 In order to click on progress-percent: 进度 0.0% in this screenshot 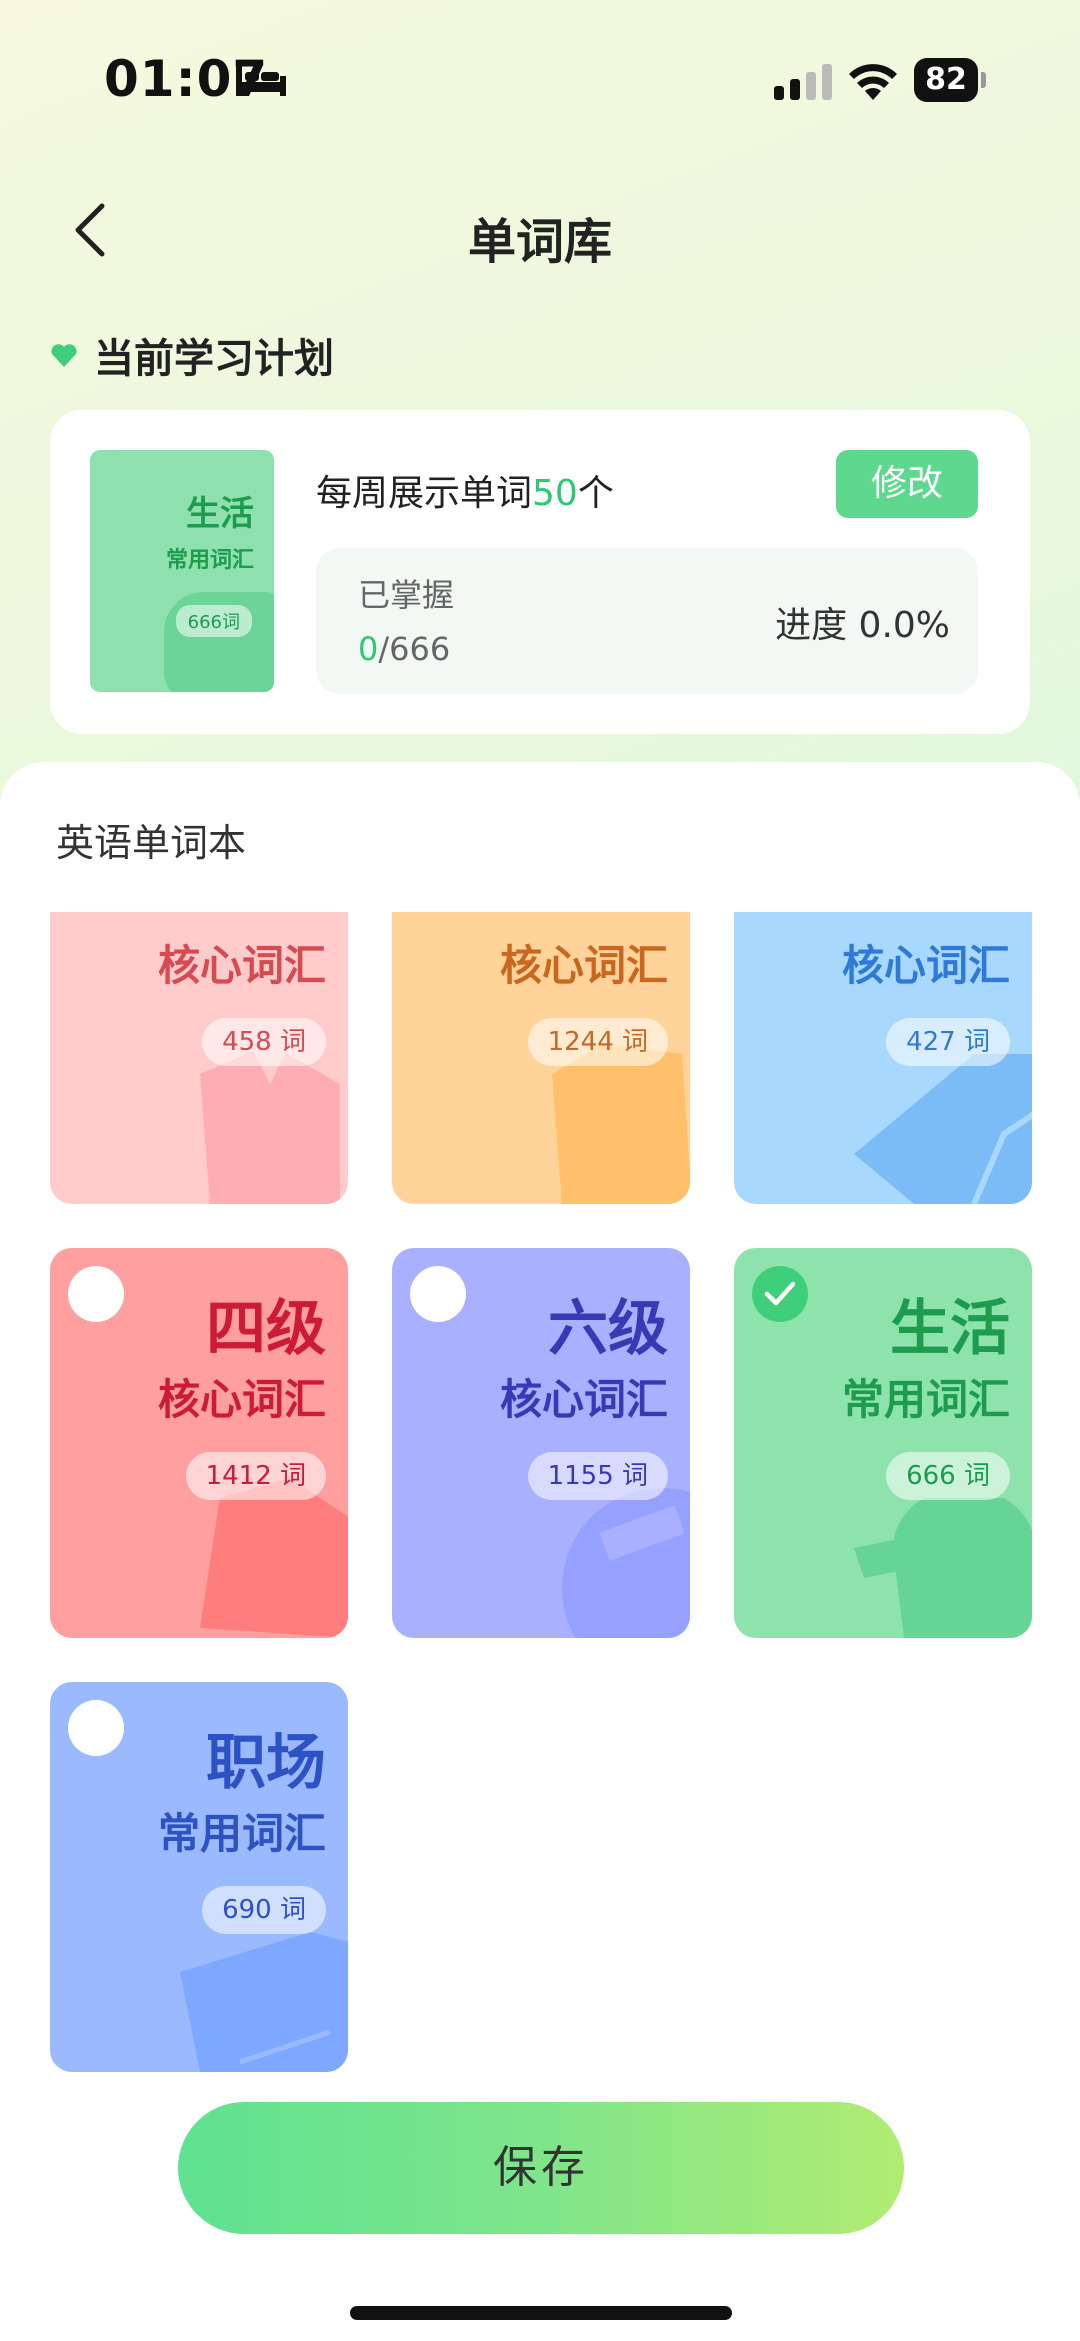, I will do `click(862, 625)`.